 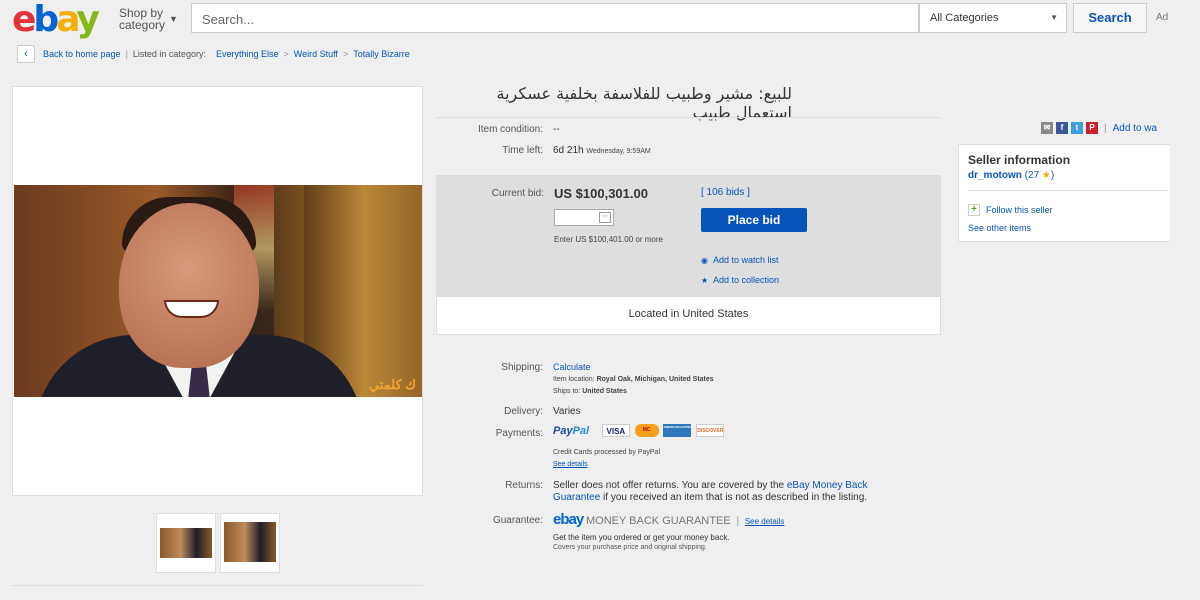 What do you see at coordinates (704, 260) in the screenshot?
I see `eye-icon: ◉` at bounding box center [704, 260].